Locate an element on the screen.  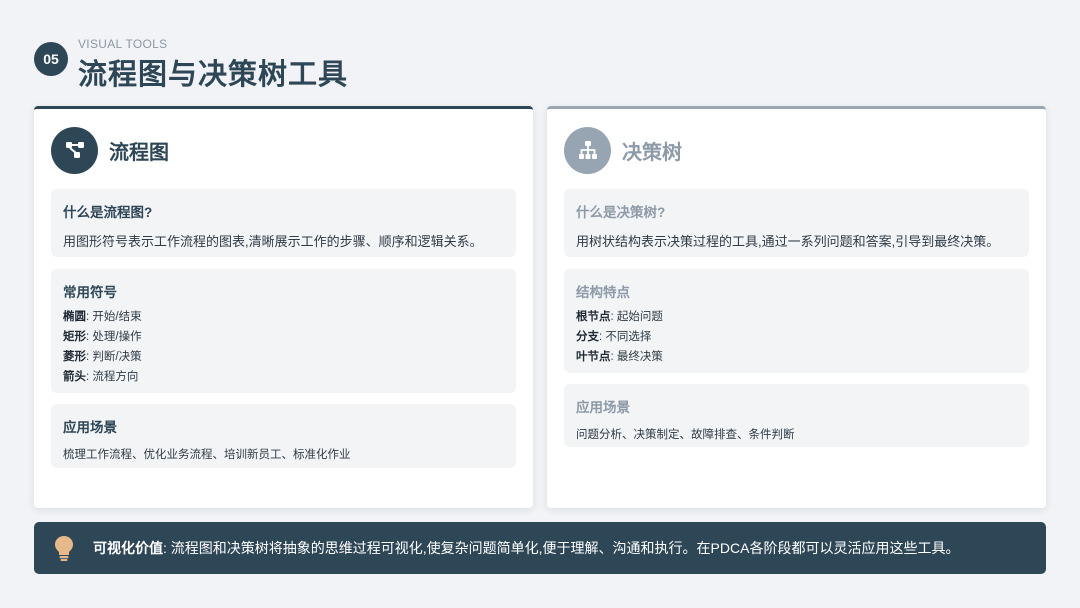
decision-tree-card-header: 决策树 is located at coordinates (623, 150).